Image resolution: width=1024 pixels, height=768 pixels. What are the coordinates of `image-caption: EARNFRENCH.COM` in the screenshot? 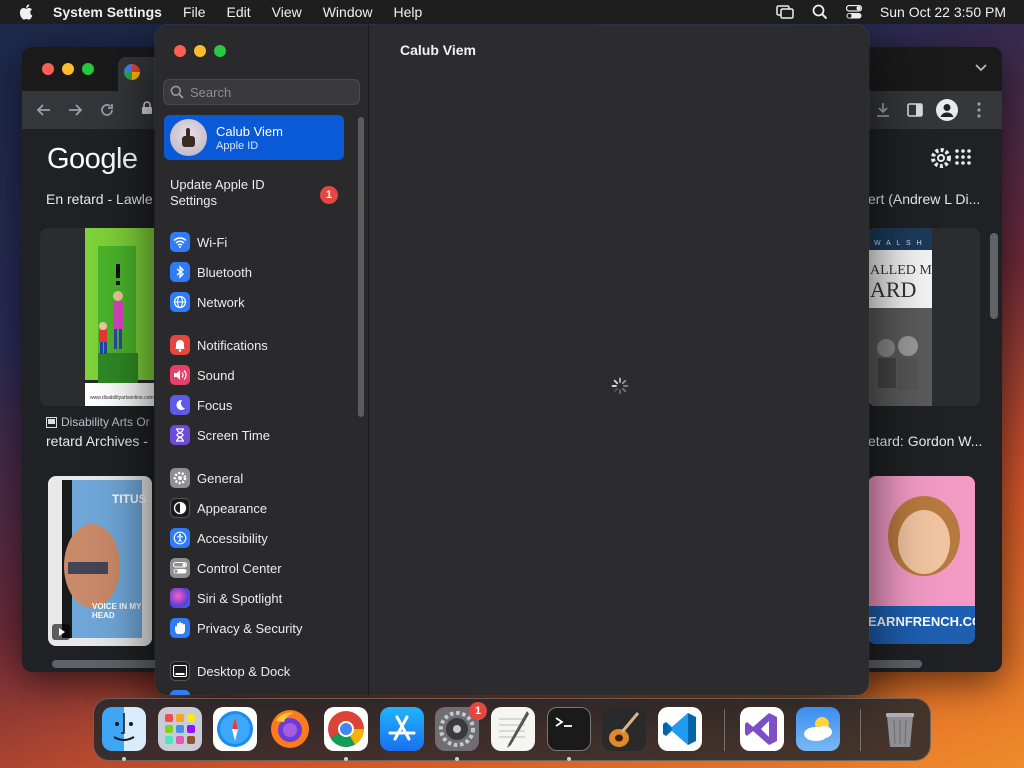 It's located at (921, 621).